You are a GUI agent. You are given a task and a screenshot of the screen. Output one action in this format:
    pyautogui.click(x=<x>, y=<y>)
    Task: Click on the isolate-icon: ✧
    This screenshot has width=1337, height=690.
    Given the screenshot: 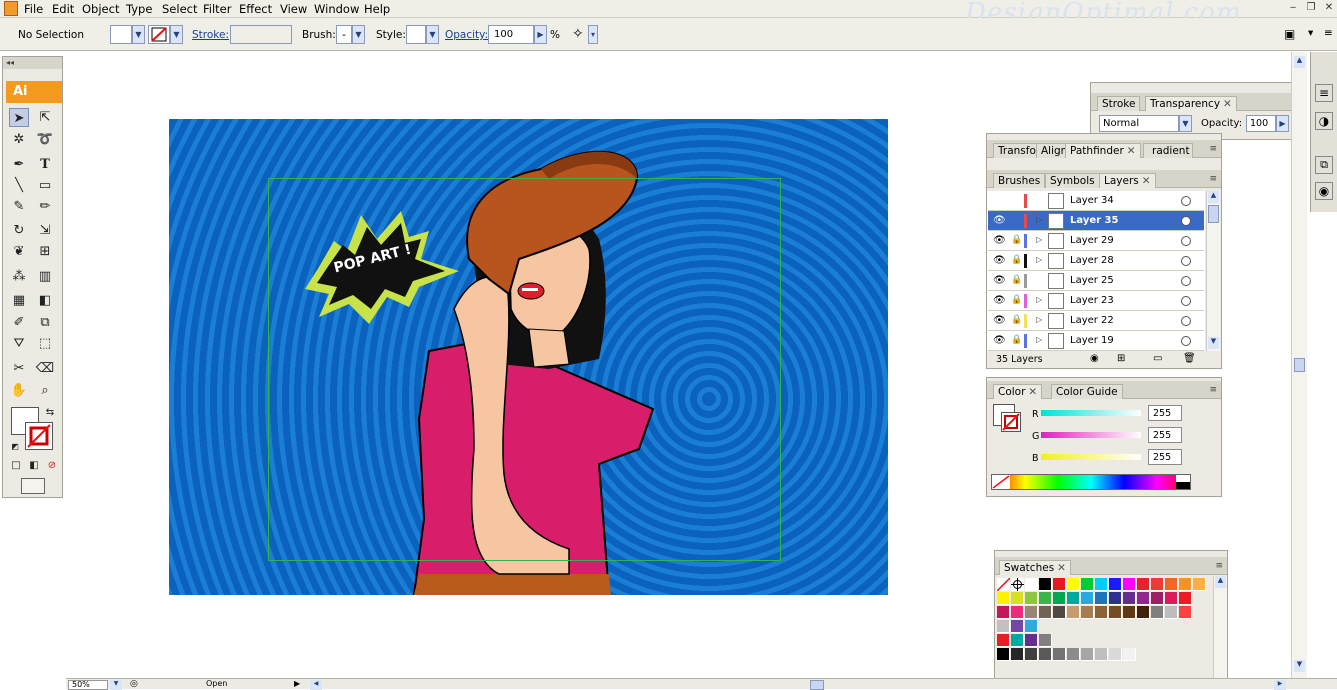 What is the action you would take?
    pyautogui.click(x=578, y=34)
    